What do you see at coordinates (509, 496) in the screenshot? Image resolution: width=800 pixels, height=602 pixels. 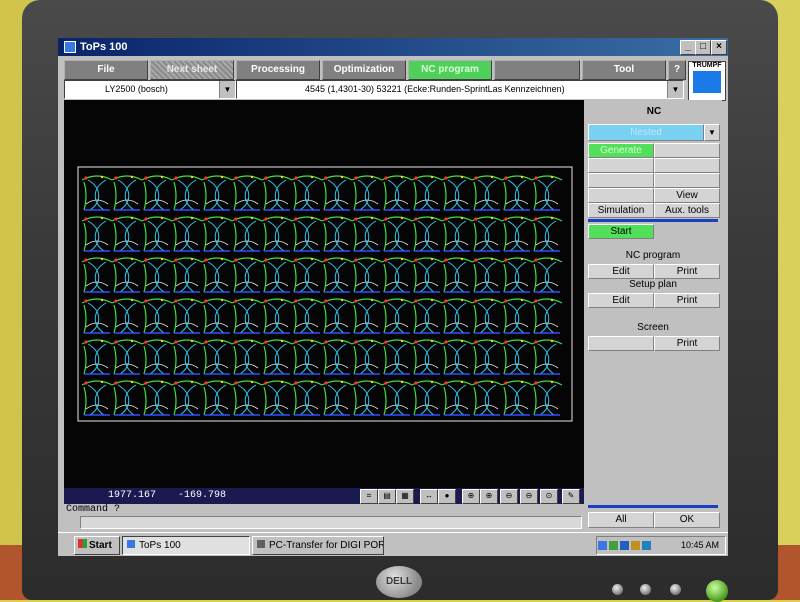 I see `zoom-out-icon: ⊖` at bounding box center [509, 496].